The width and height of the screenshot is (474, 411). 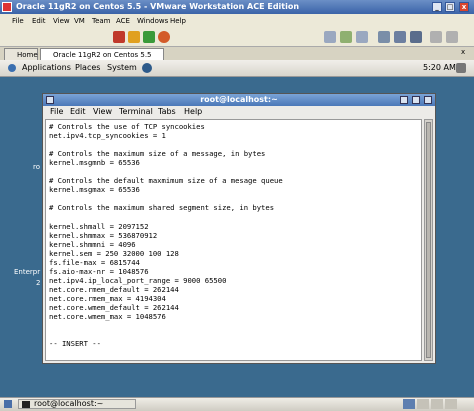 I want to click on vmware-toolbar, so click(x=237, y=37).